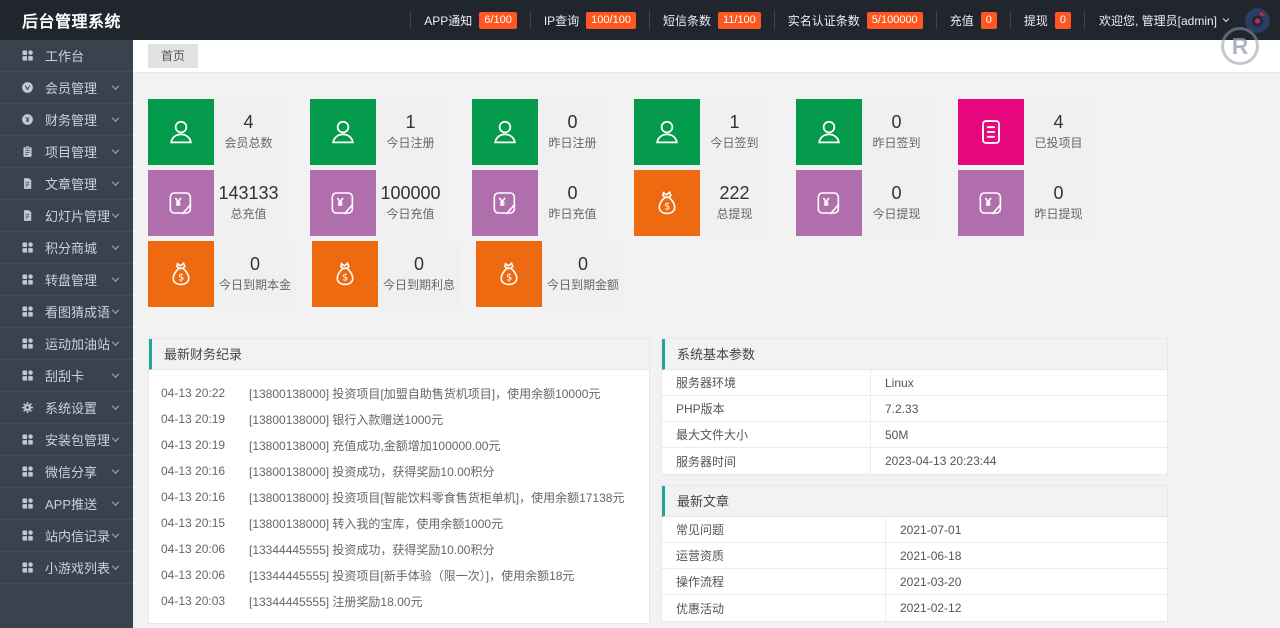  I want to click on money-bag-icon: $, so click(345, 274).